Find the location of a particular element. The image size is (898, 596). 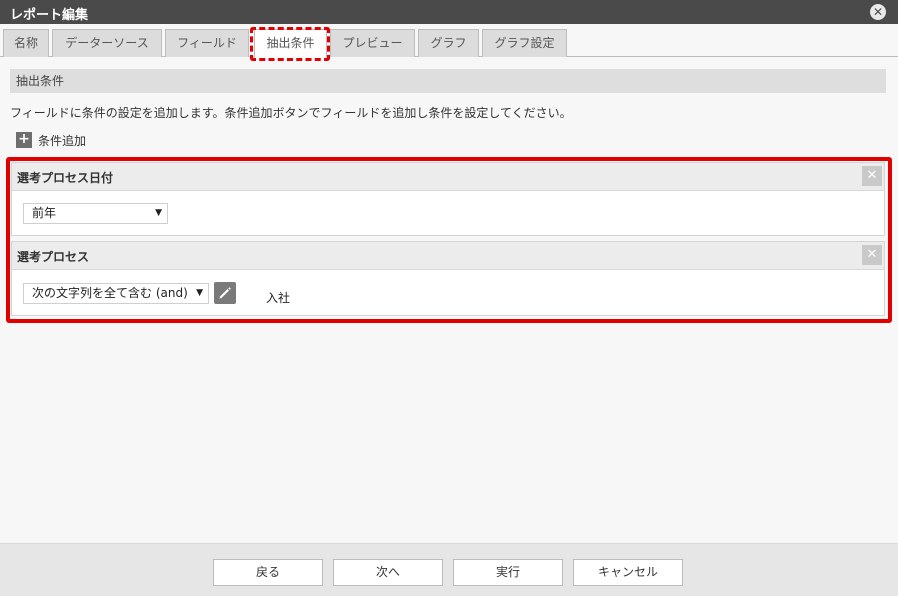

condition-field-name: 選考プロセス is located at coordinates (53, 257).